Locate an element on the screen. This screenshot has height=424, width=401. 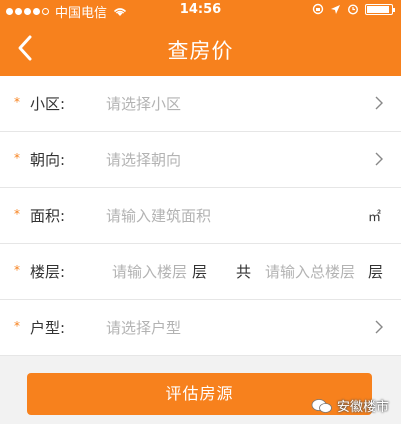
floor-unit: 层 is located at coordinates (200, 272).